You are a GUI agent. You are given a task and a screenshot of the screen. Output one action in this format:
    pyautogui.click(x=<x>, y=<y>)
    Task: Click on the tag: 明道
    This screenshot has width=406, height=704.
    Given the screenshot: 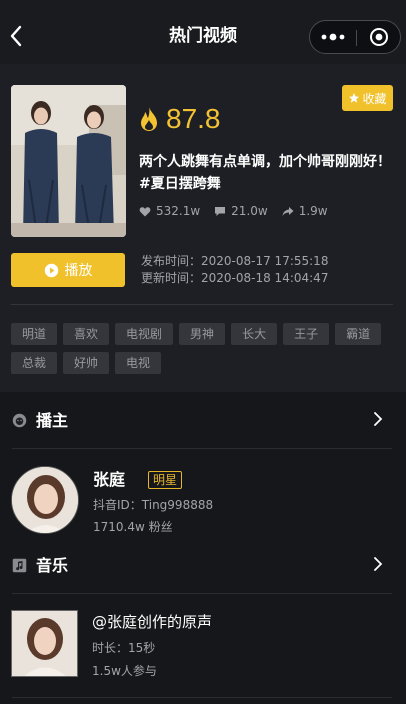 What is the action you would take?
    pyautogui.click(x=34, y=334)
    